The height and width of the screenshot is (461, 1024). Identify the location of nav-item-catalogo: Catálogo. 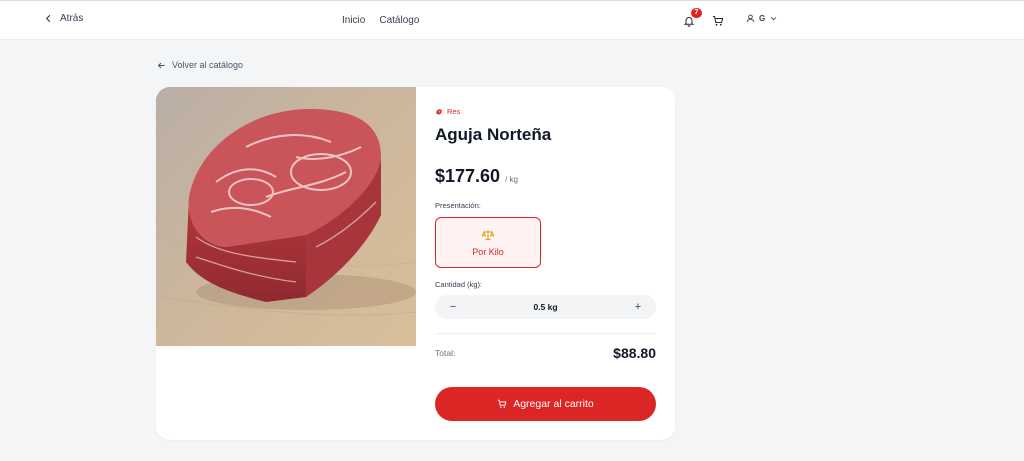
(399, 20).